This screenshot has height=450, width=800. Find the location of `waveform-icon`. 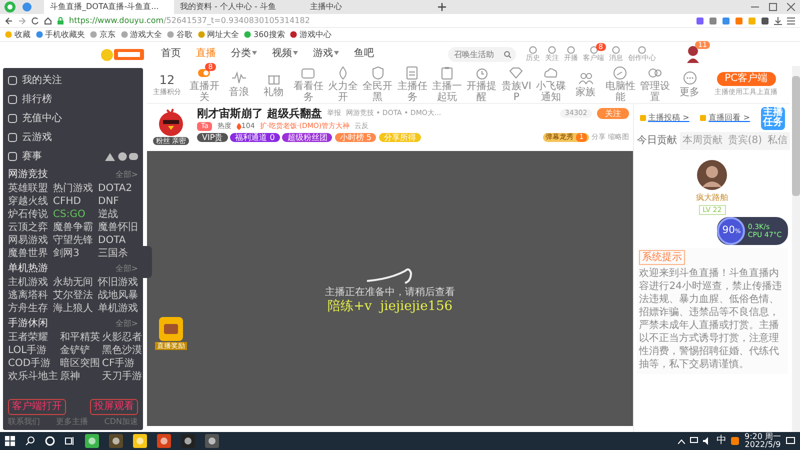

waveform-icon is located at coordinates (239, 78).